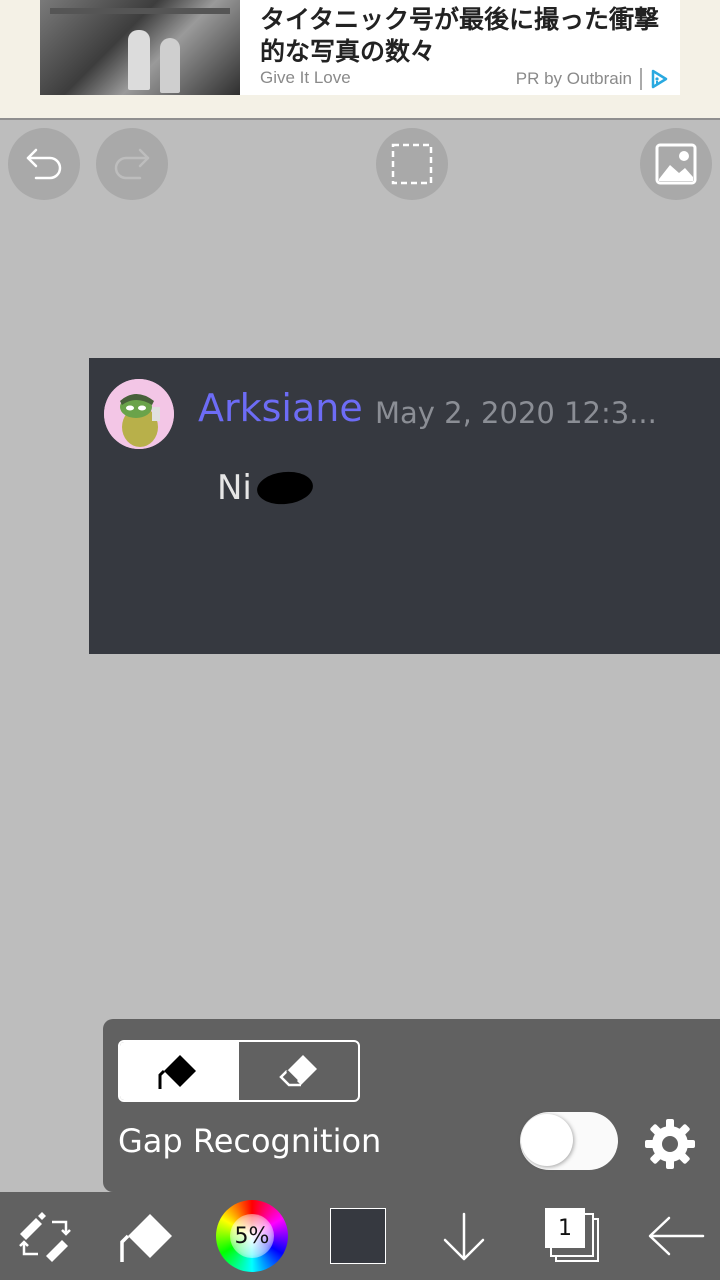 Image resolution: width=720 pixels, height=1280 pixels. I want to click on color-wheel-icon: 5%, so click(252, 1236).